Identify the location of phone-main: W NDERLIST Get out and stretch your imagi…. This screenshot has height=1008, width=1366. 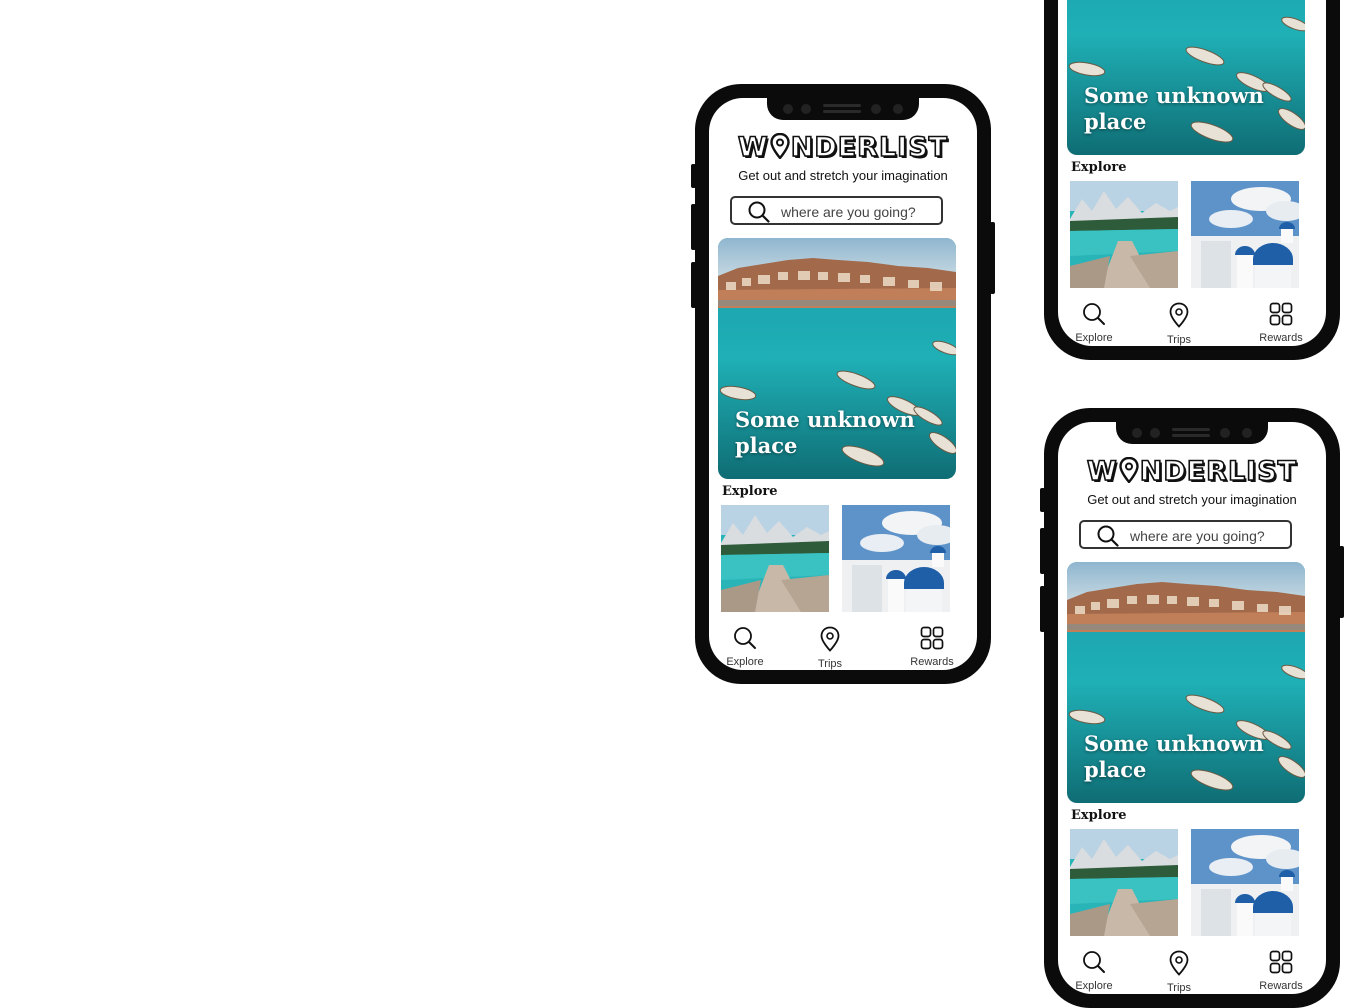
(843, 384).